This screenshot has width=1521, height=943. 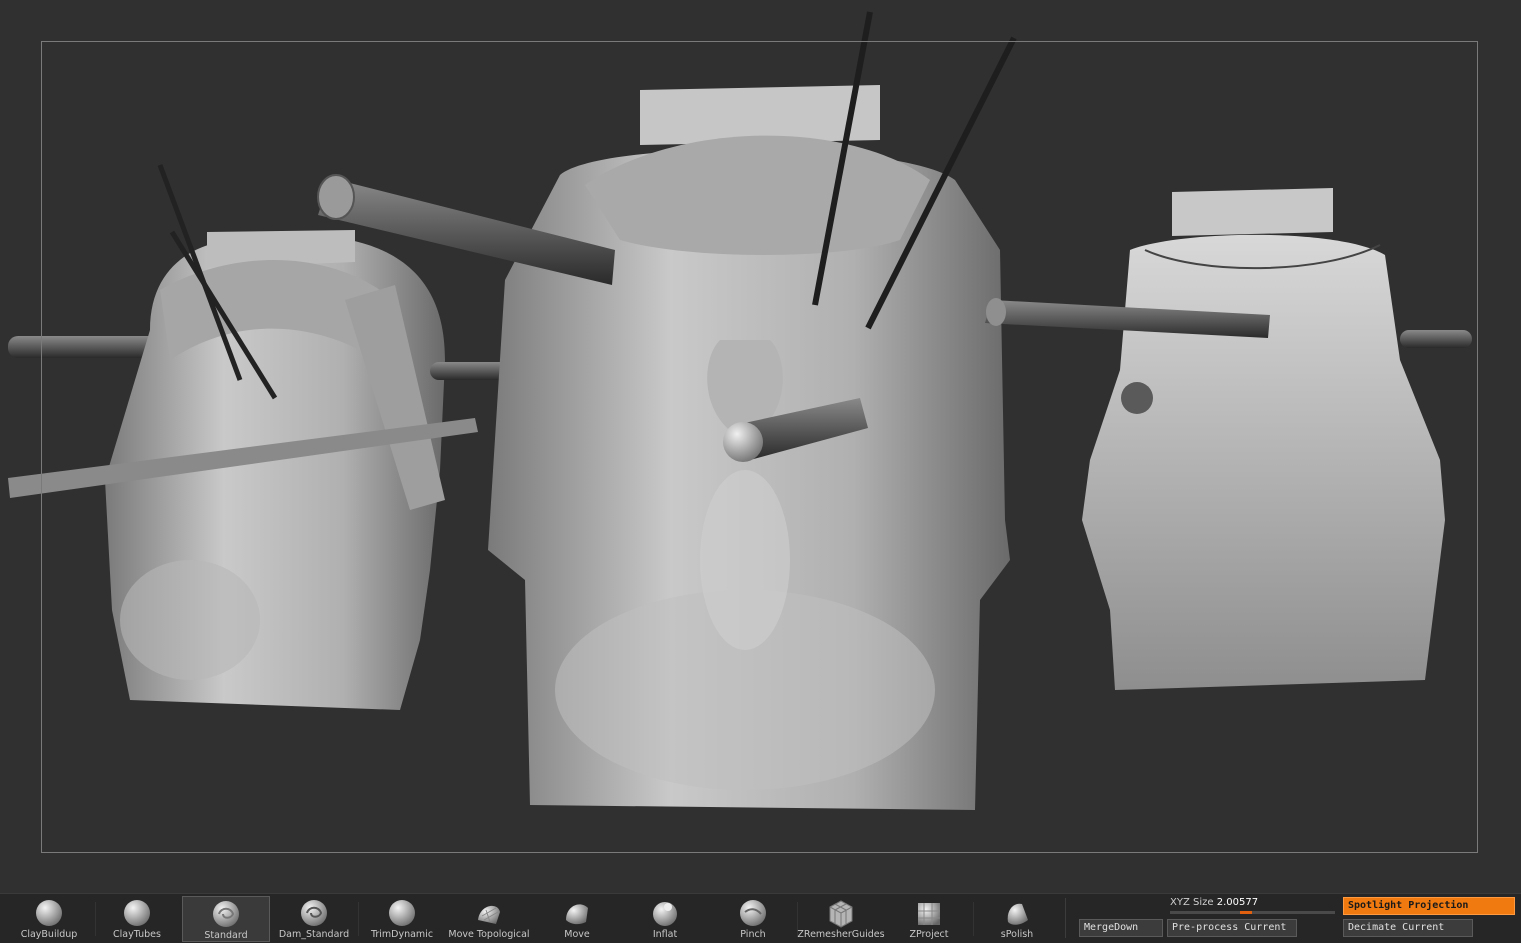 What do you see at coordinates (402, 934) in the screenshot?
I see `brush-label: TrimDynamic` at bounding box center [402, 934].